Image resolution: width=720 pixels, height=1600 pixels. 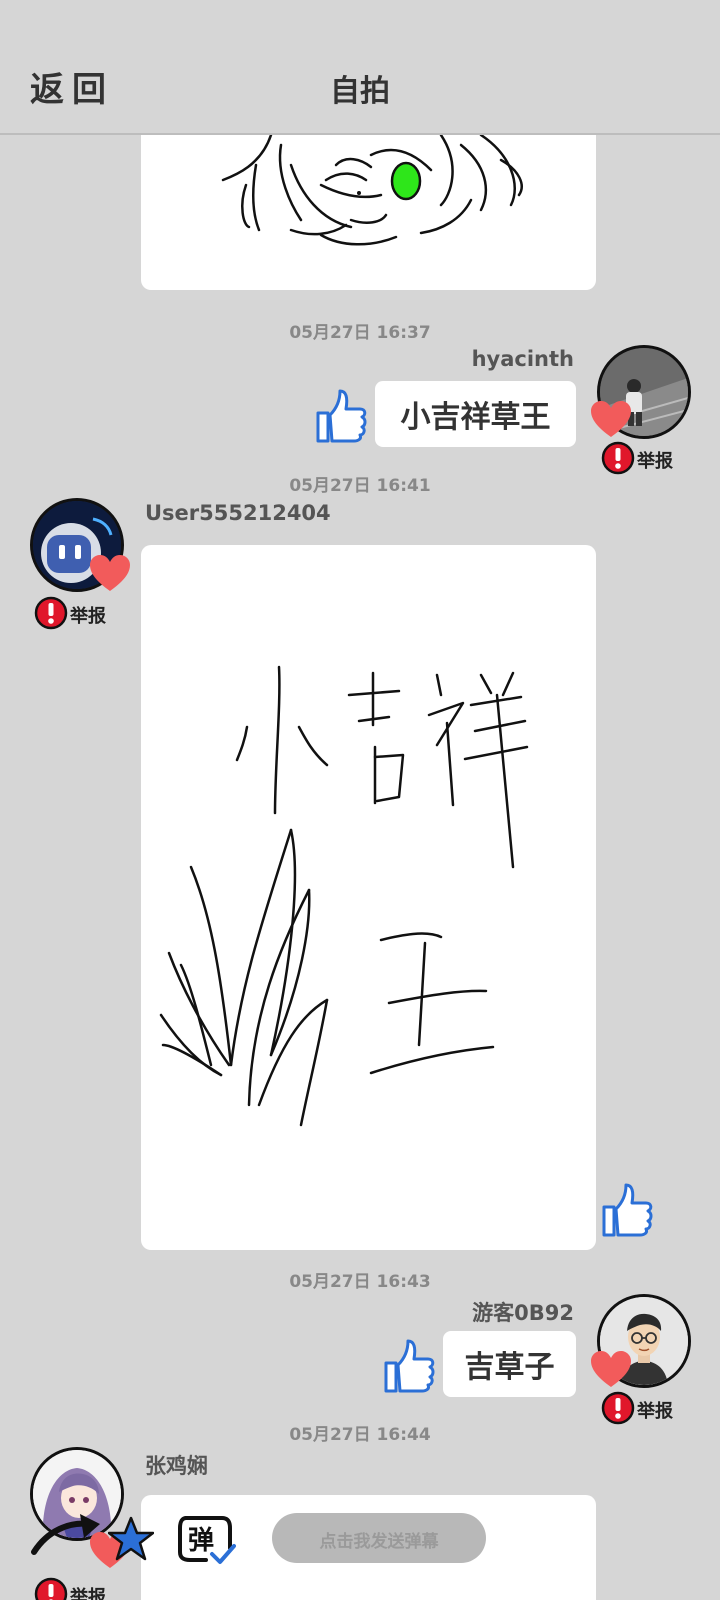 I want to click on drawing-card, so click(x=368, y=212).